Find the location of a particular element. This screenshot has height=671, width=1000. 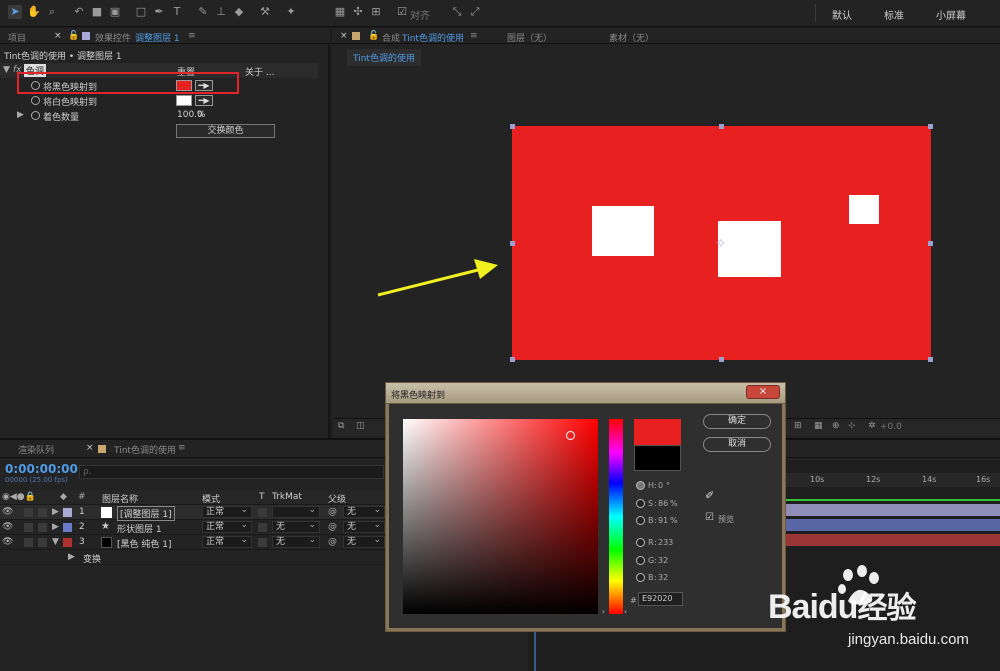

hue-radio is located at coordinates (640, 485).